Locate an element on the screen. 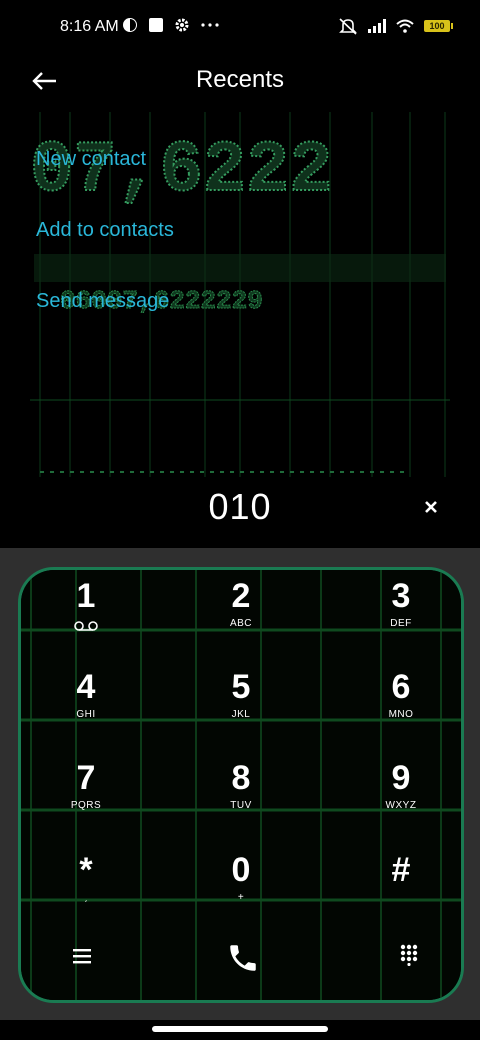  page-title: Recents is located at coordinates (240, 79).